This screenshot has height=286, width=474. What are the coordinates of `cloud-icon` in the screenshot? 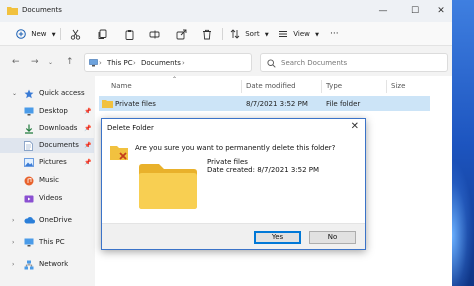 It's located at (29, 220).